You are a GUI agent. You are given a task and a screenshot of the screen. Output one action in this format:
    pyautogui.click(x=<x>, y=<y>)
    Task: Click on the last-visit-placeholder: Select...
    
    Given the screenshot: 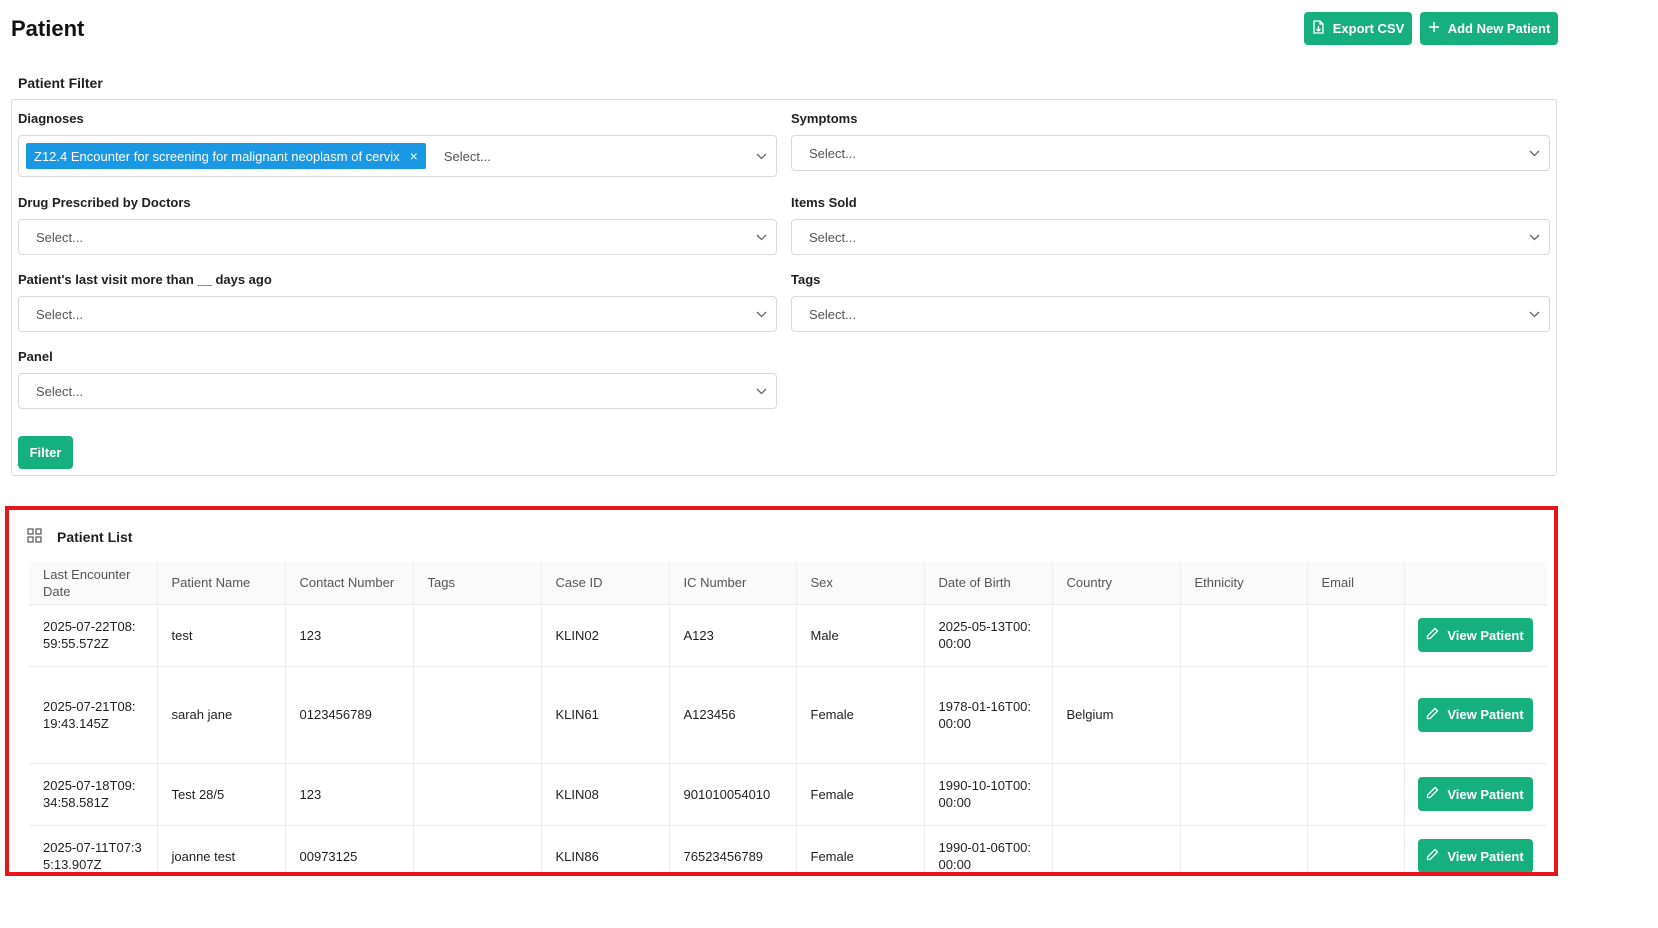 What is the action you would take?
    pyautogui.click(x=59, y=314)
    